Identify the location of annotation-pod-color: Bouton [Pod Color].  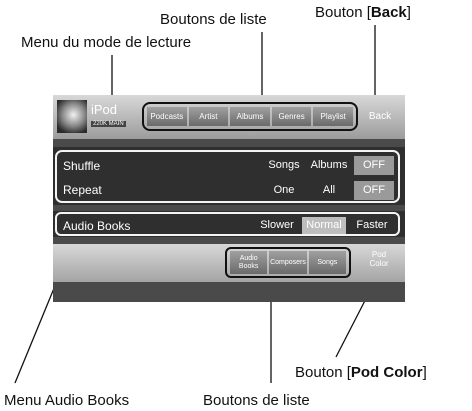
(361, 372).